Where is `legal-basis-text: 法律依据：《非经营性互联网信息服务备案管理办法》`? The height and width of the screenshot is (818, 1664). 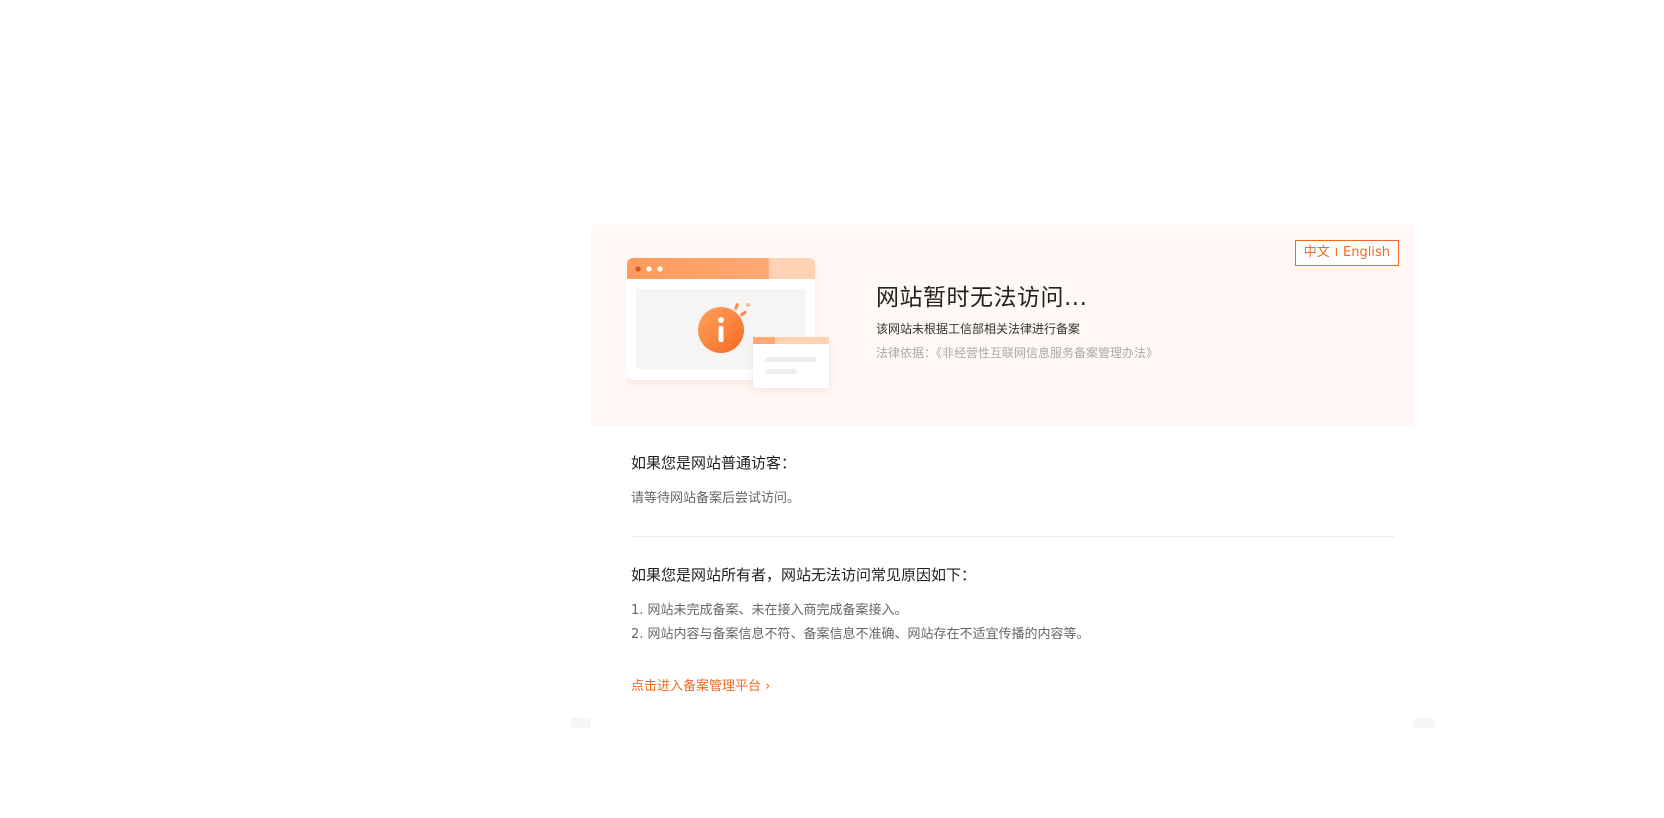
legal-basis-text: 法律依据：《非经营性互联网信息服务备案管理办法》 is located at coordinates (1017, 353).